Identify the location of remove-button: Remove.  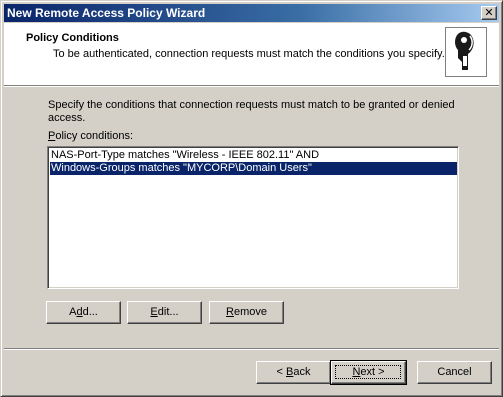
(246, 312).